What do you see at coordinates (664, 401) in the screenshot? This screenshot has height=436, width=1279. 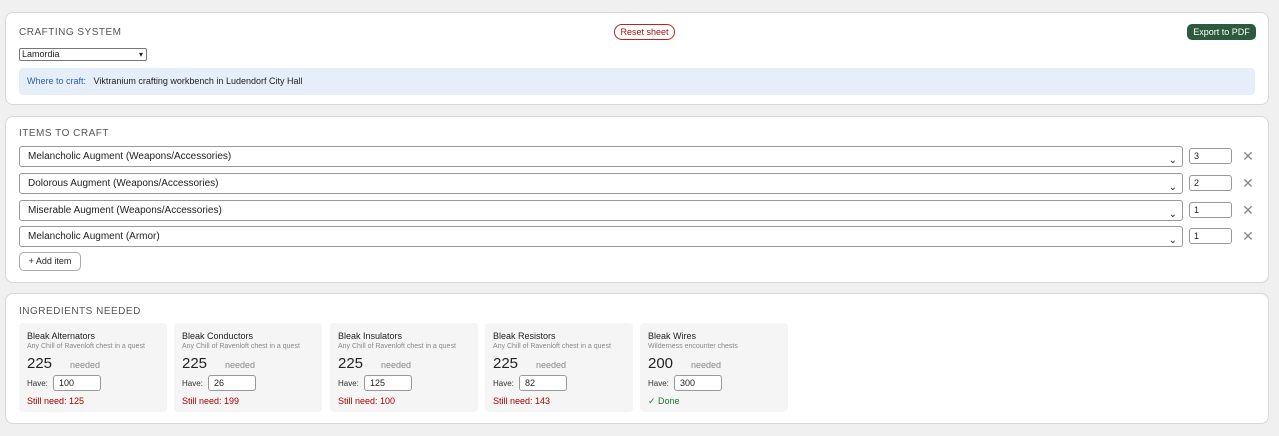 I see `done-status: ✓ Done` at bounding box center [664, 401].